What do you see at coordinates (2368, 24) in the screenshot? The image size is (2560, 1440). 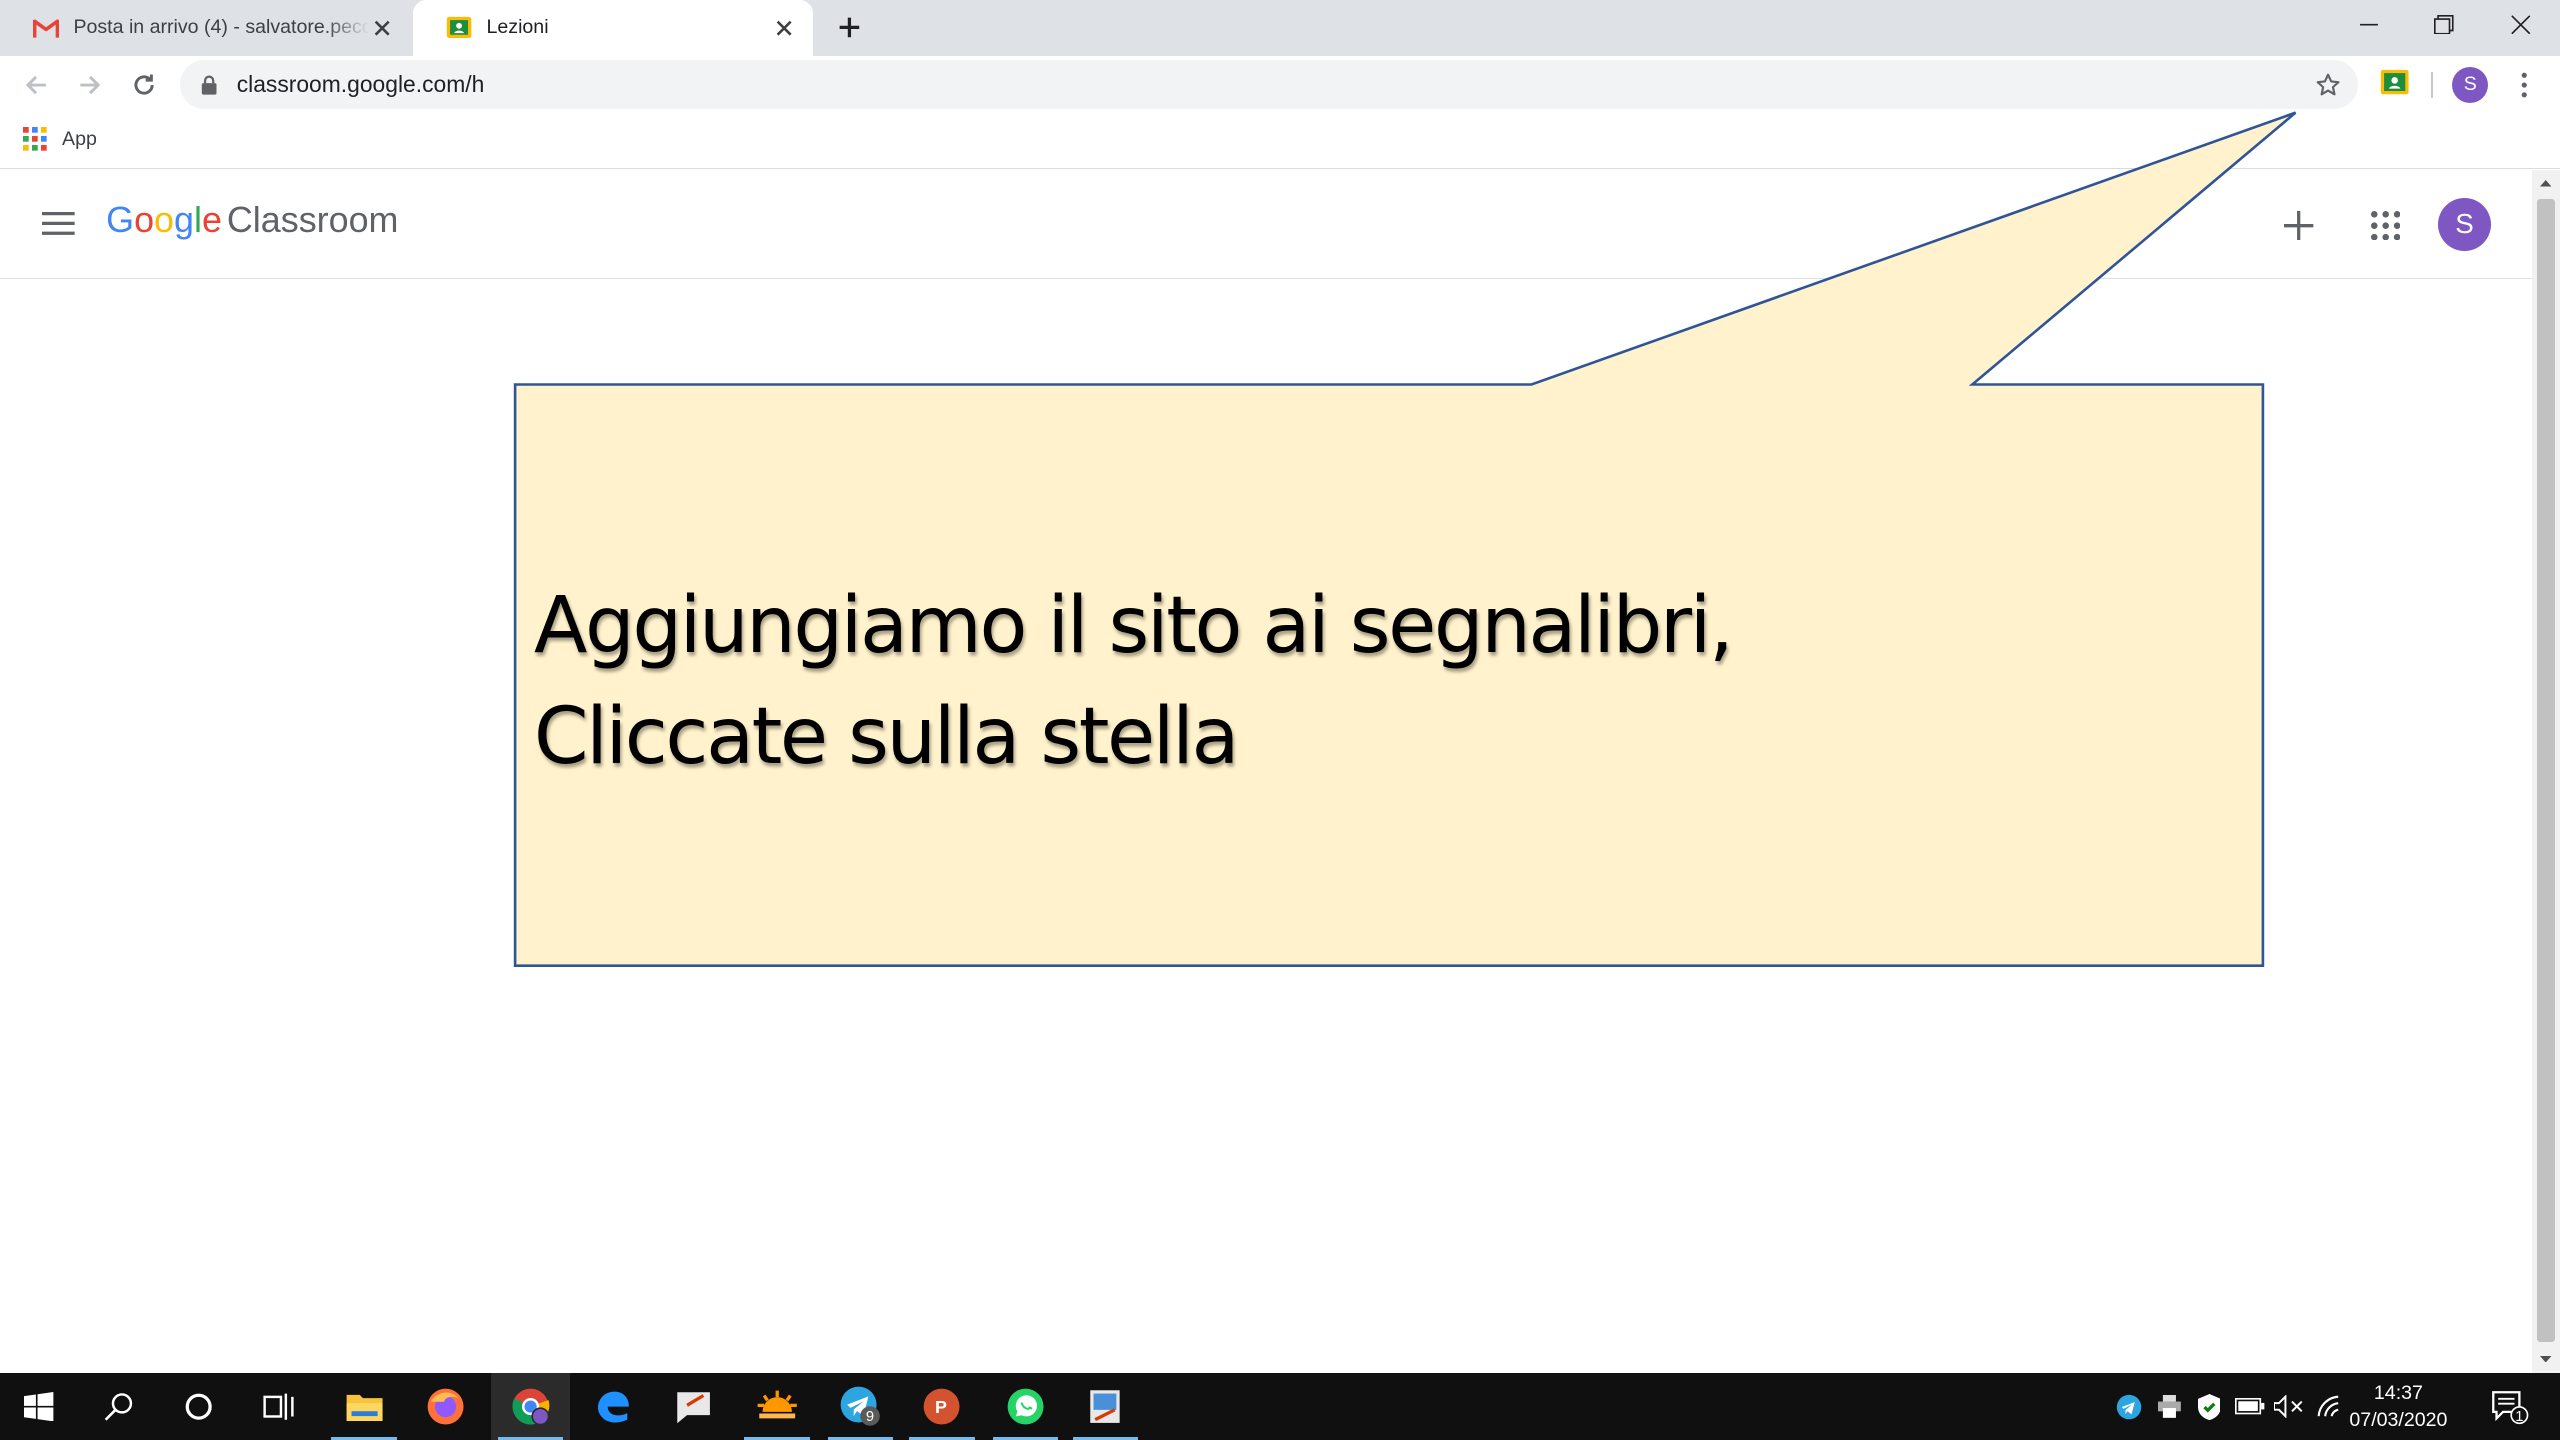 I see `minimize-button` at bounding box center [2368, 24].